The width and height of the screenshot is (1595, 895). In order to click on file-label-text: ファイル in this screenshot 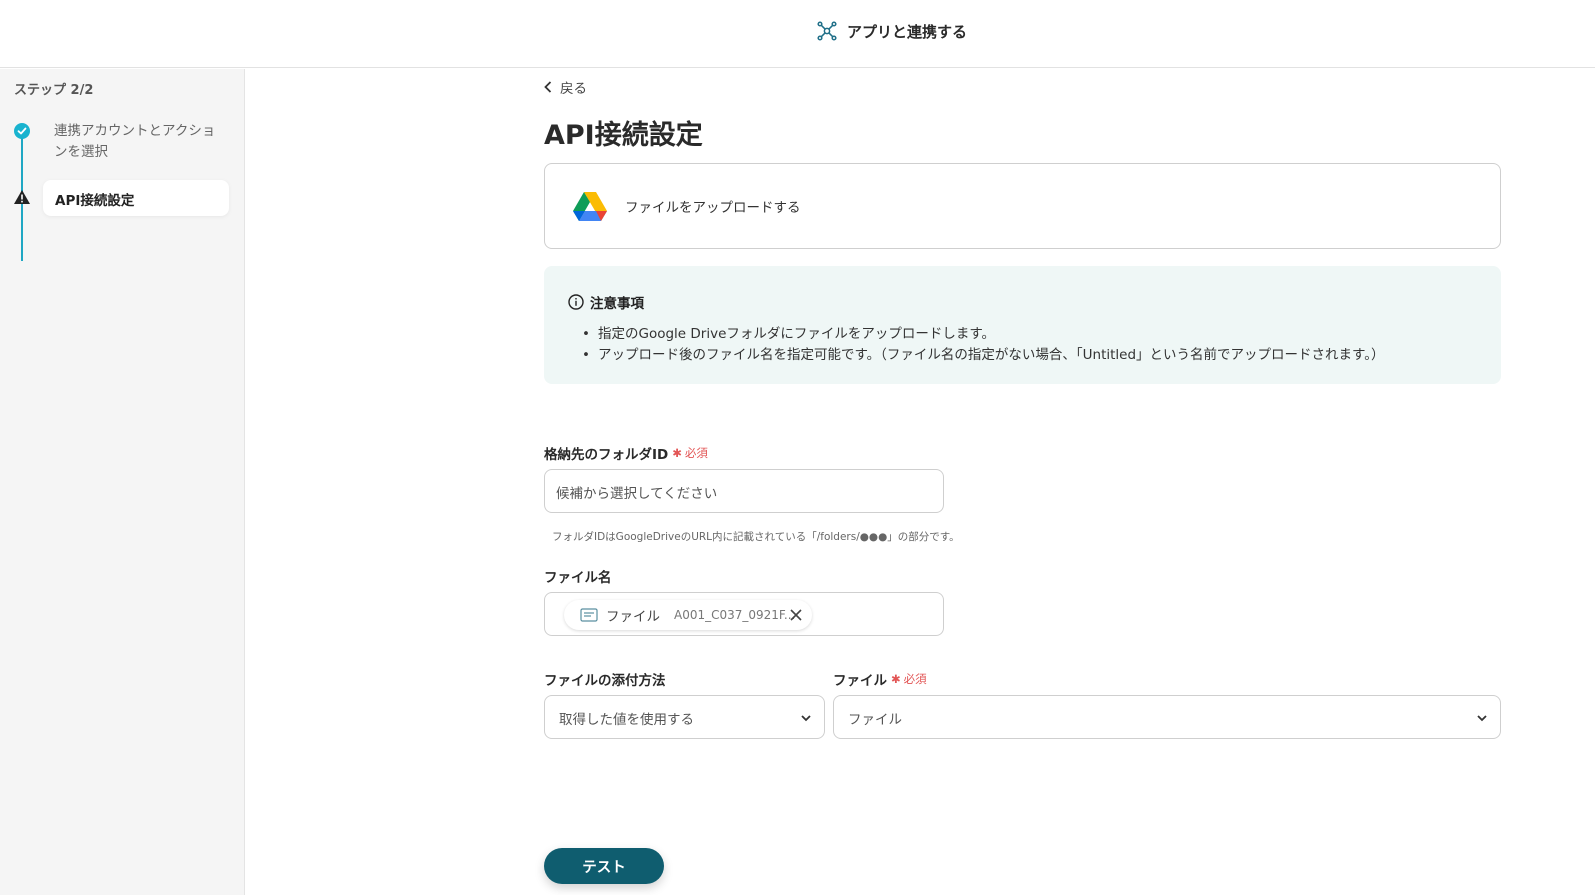, I will do `click(860, 681)`.